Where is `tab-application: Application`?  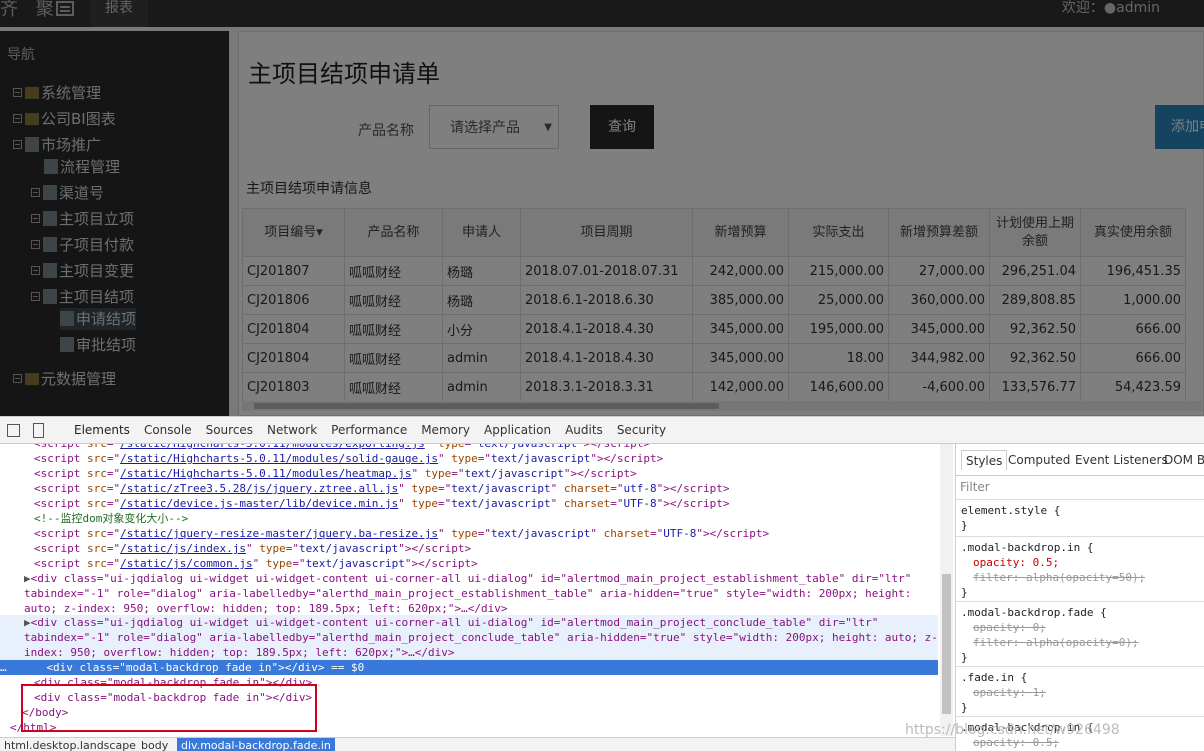
tab-application: Application is located at coordinates (517, 430).